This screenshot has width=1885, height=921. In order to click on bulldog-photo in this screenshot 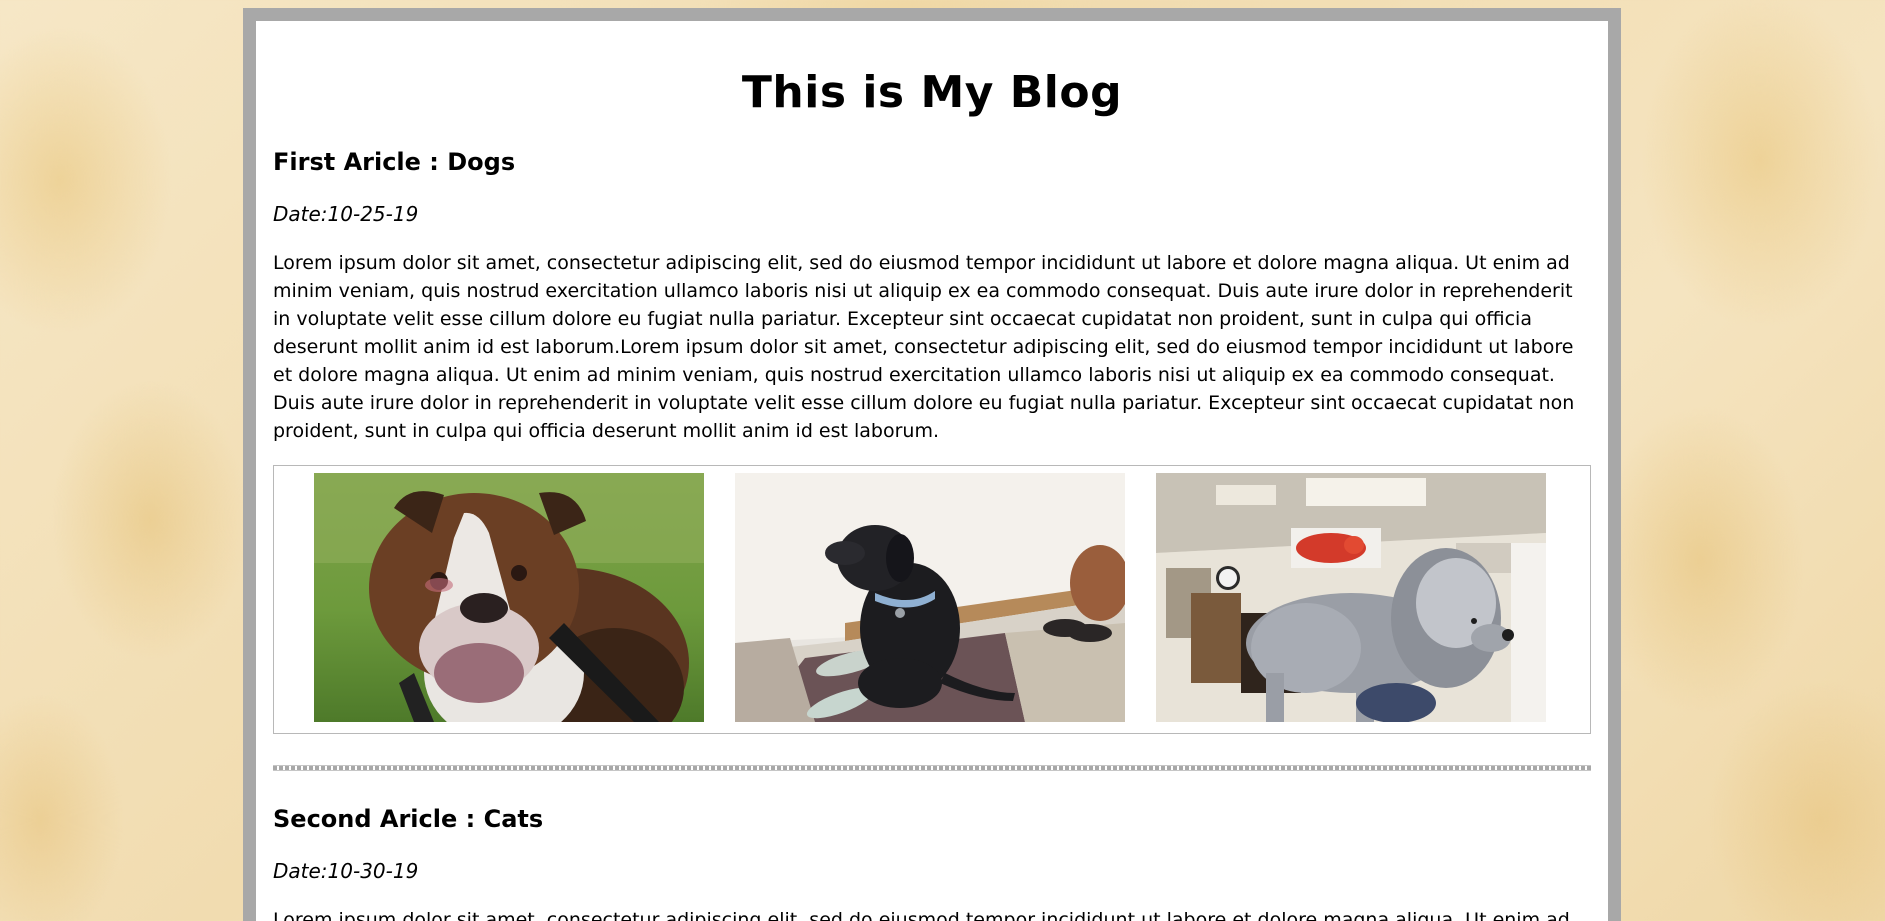, I will do `click(509, 597)`.